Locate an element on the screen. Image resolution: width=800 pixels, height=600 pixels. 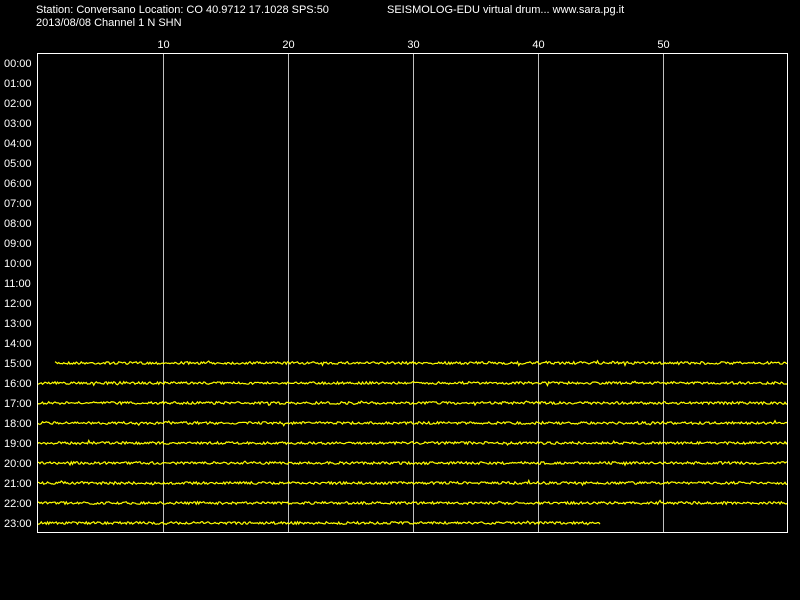
row-time-label: 00:00 is located at coordinates (18, 64).